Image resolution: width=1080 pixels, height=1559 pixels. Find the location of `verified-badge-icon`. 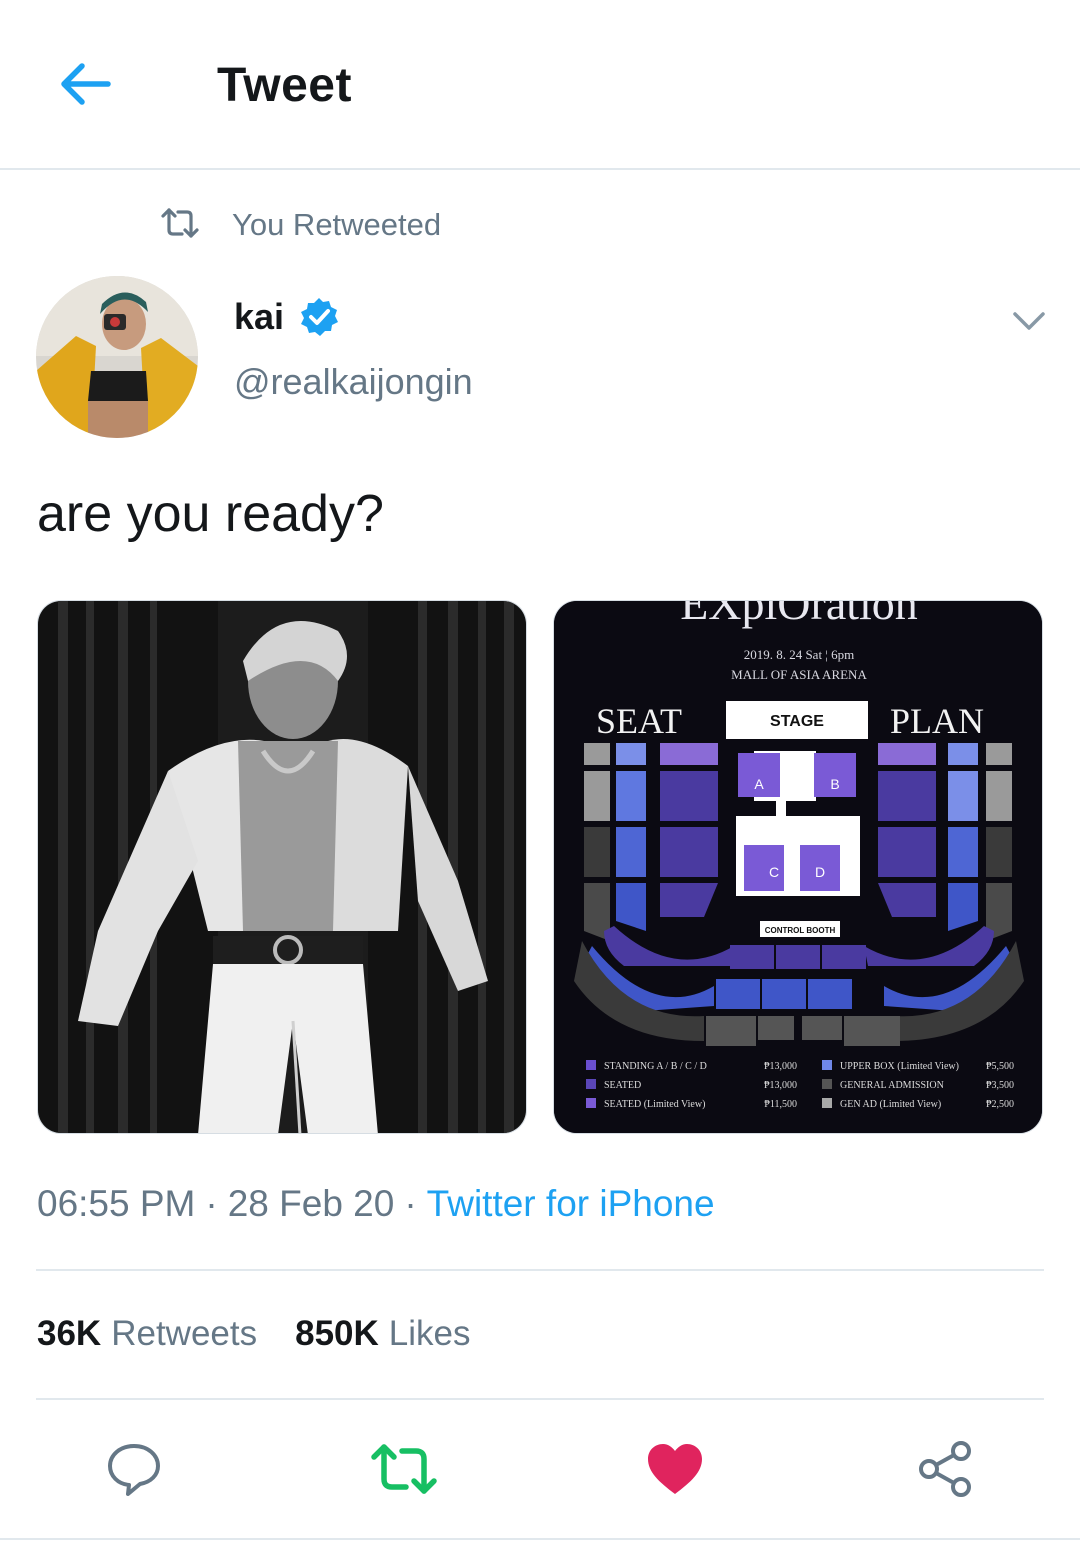

verified-badge-icon is located at coordinates (319, 317).